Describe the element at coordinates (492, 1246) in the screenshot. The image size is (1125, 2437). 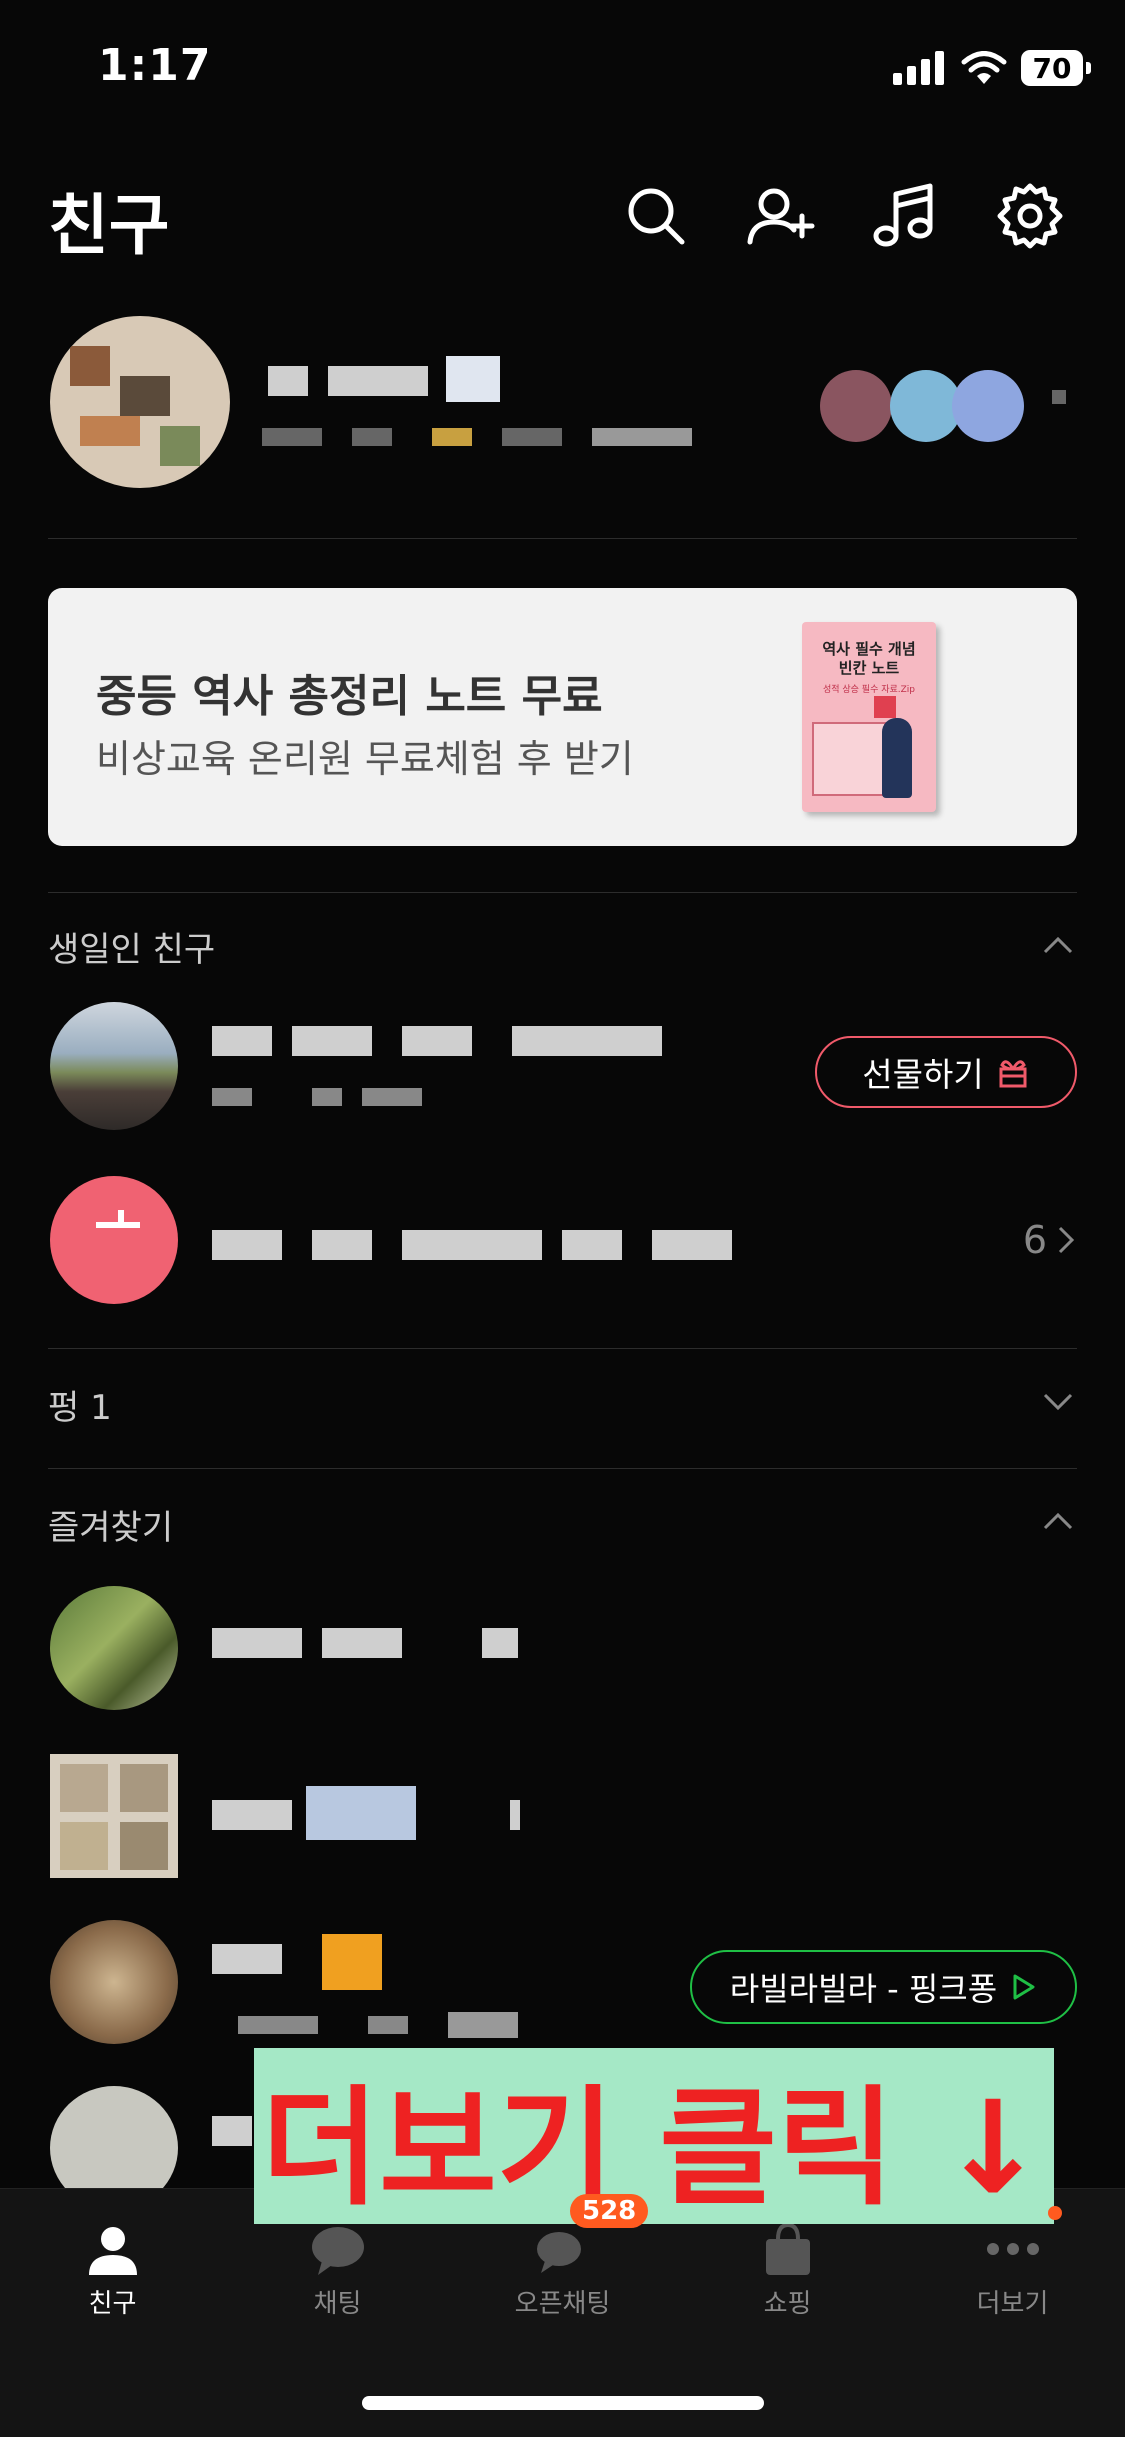
I see `birthday-friends-summary` at that location.